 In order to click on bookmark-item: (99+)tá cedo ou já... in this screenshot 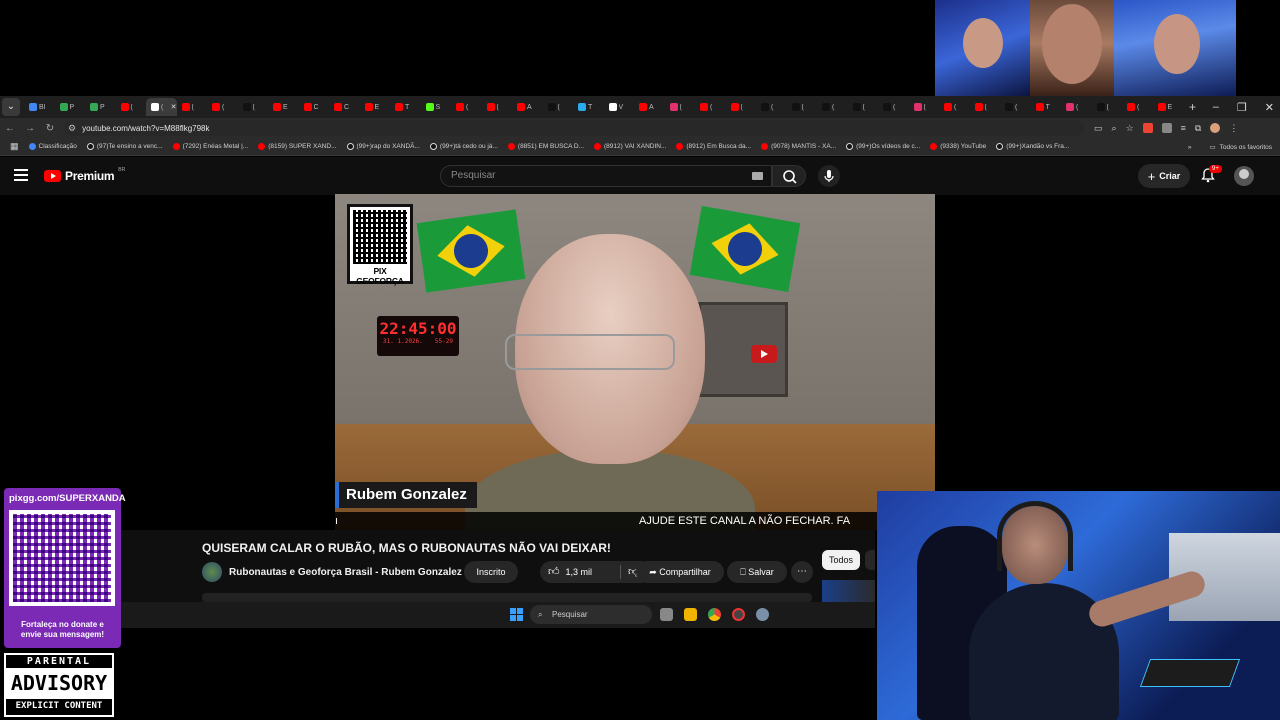, I will do `click(463, 146)`.